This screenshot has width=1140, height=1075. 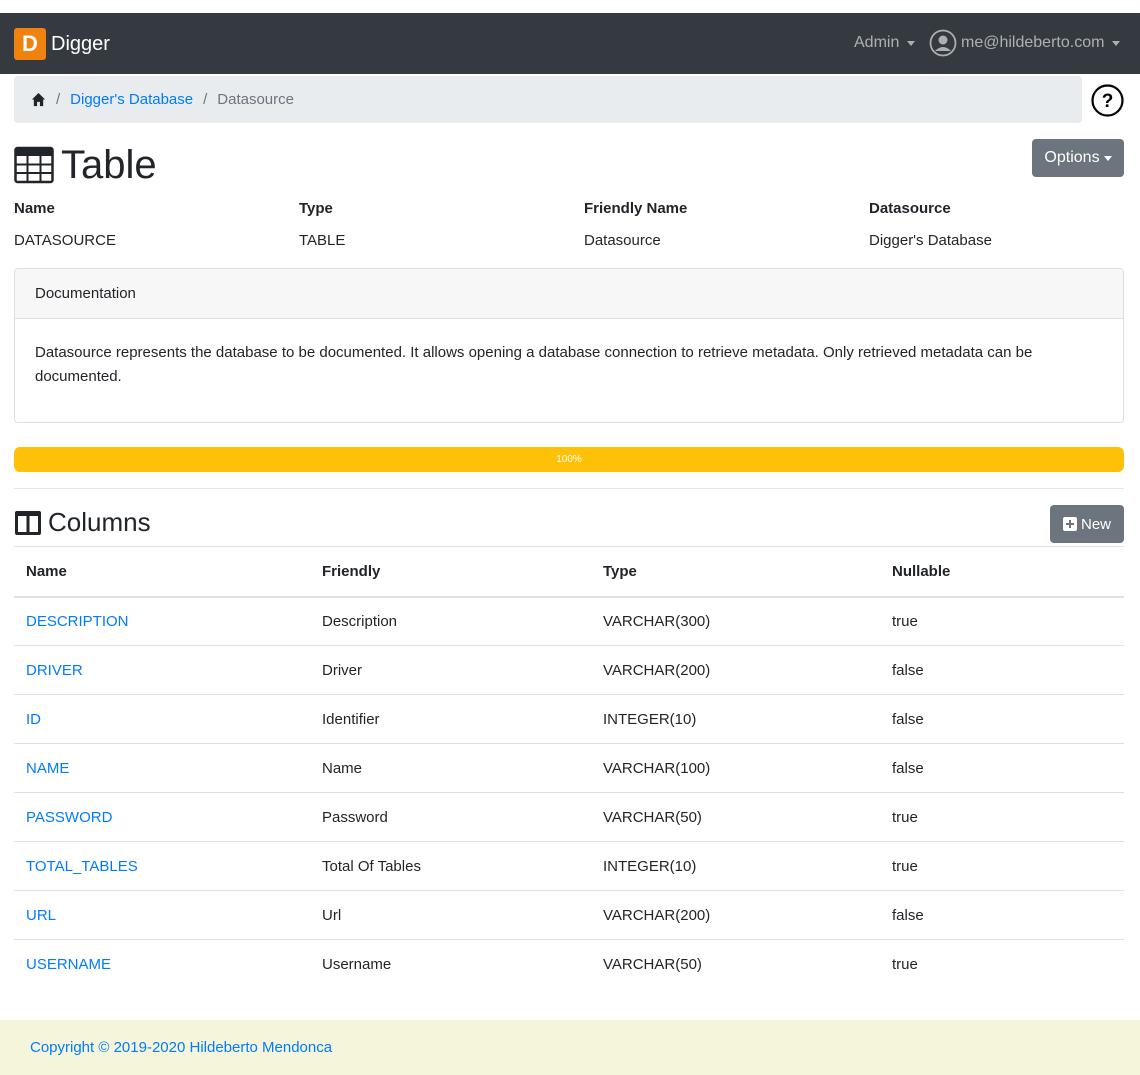 What do you see at coordinates (1033, 42) in the screenshot?
I see `user-email: me@hildeberto.com` at bounding box center [1033, 42].